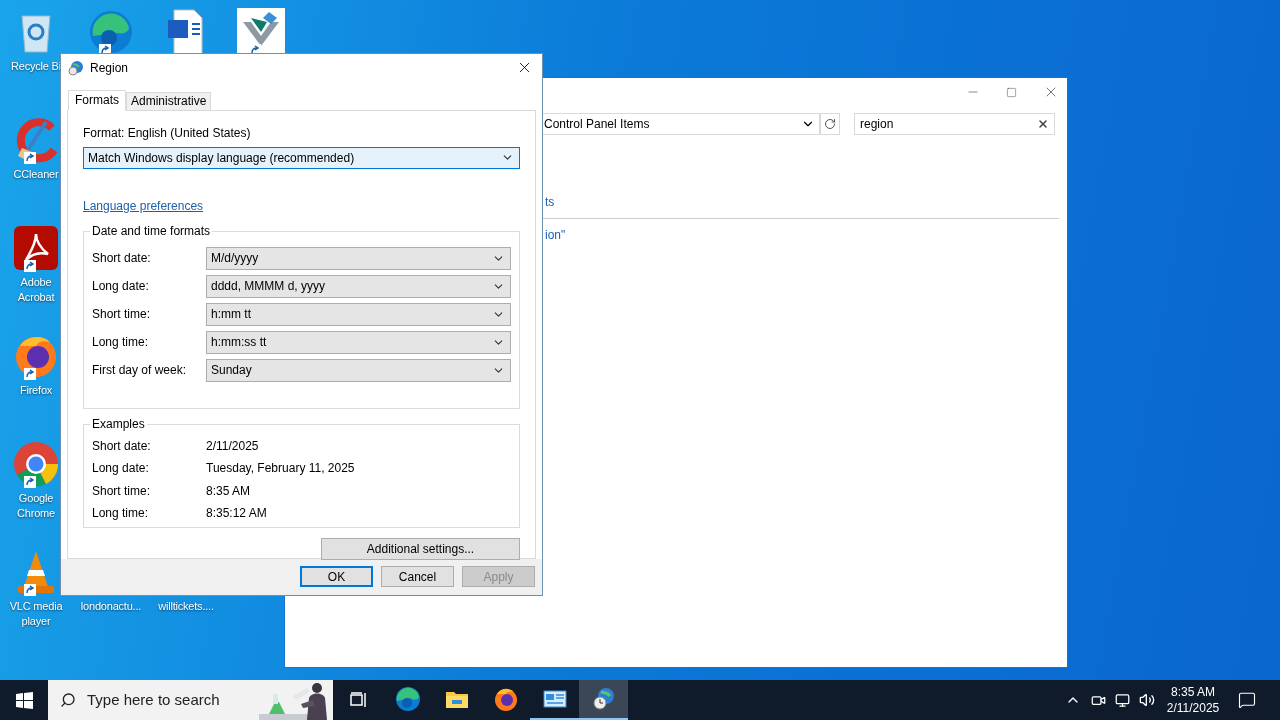 The height and width of the screenshot is (720, 1280). What do you see at coordinates (122, 491) in the screenshot?
I see `example-label: Short time:` at bounding box center [122, 491].